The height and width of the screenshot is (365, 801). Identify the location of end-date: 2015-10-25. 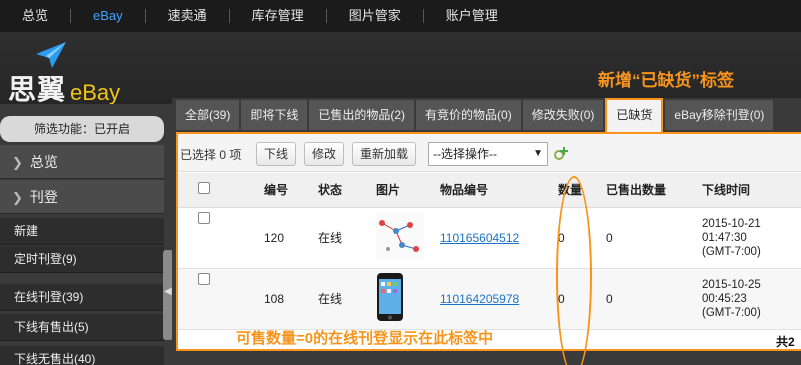
(731, 284).